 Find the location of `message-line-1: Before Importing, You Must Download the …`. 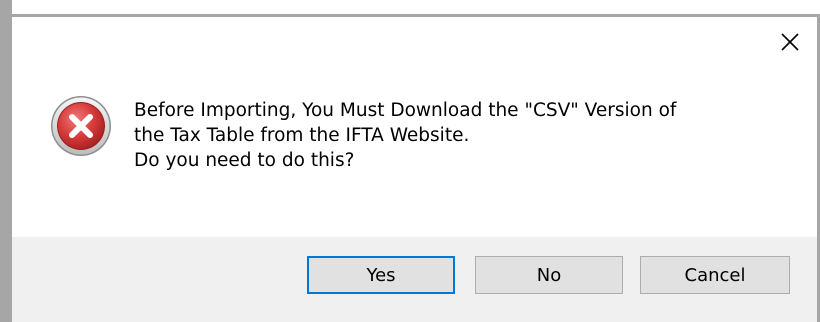

message-line-1: Before Importing, You Must Download the … is located at coordinates (405, 110).